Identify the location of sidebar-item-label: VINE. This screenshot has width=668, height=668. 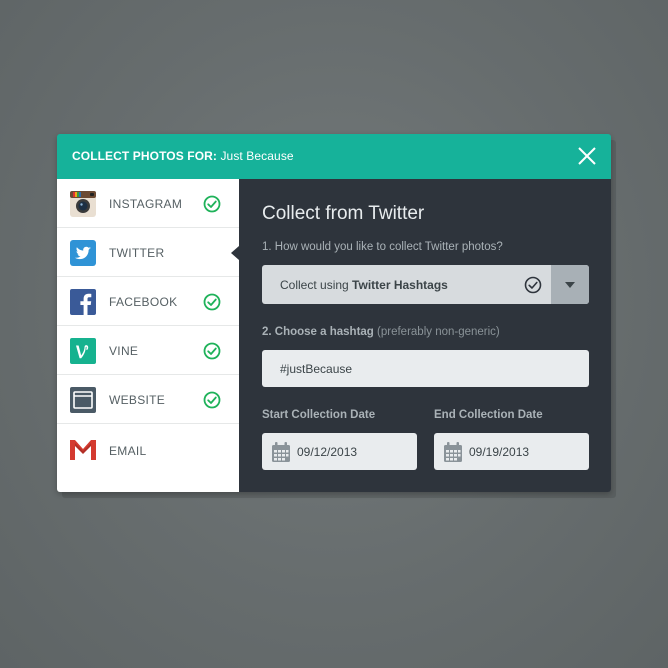
(124, 351).